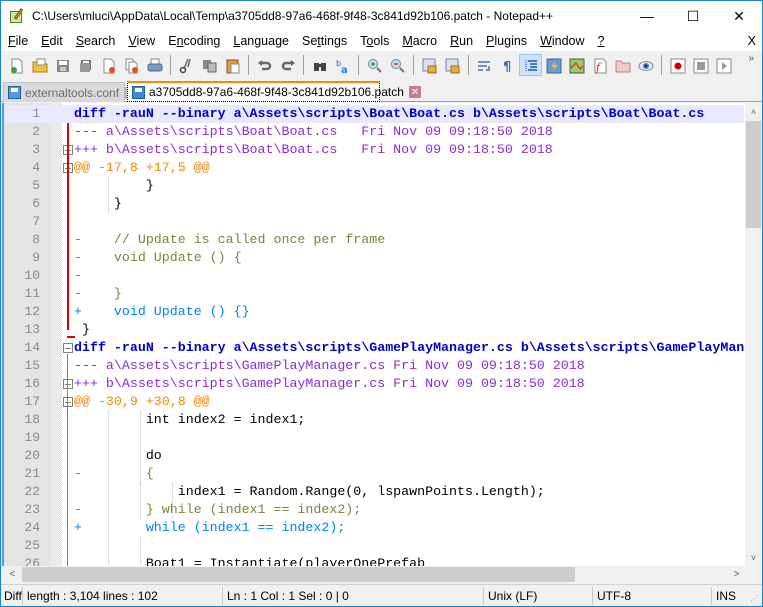 The image size is (763, 607). What do you see at coordinates (51, 41) in the screenshot?
I see `menu-item-edit: Edit` at bounding box center [51, 41].